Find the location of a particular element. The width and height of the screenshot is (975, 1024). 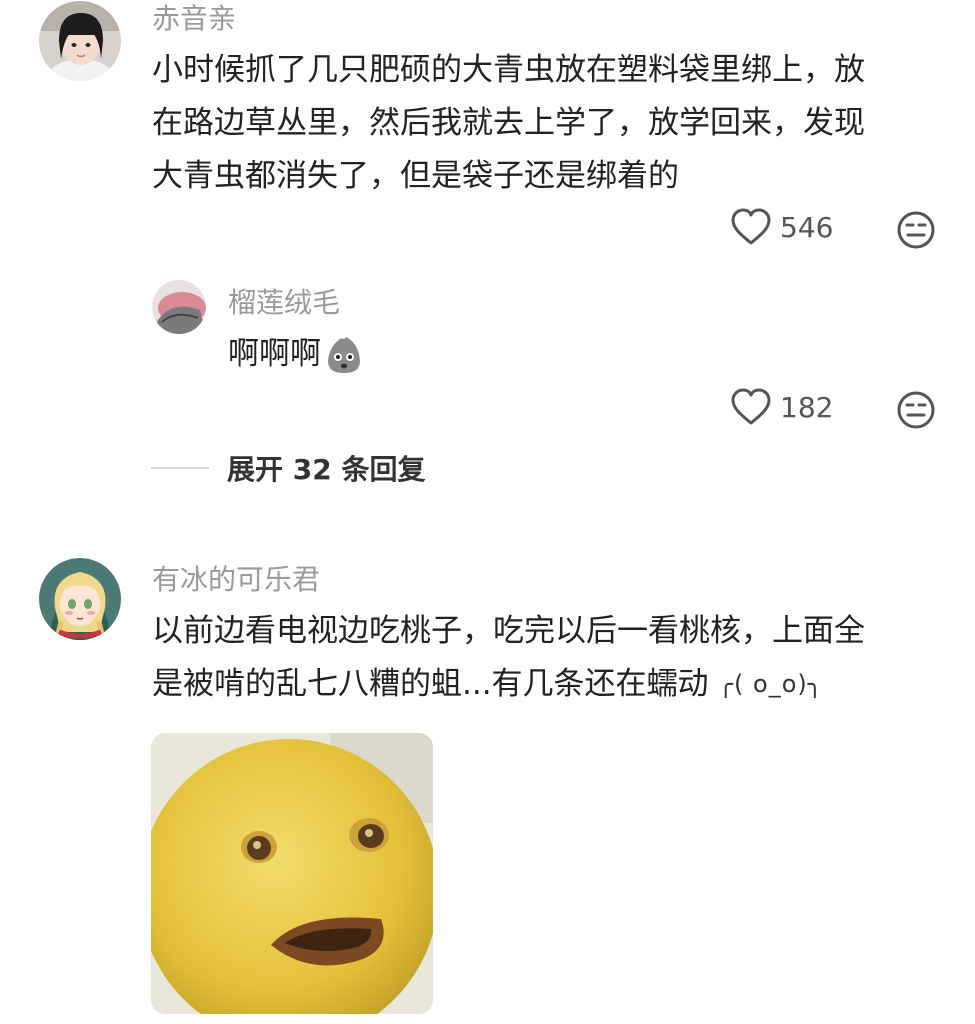

reply-text: 啊啊啊 is located at coordinates (274, 354).